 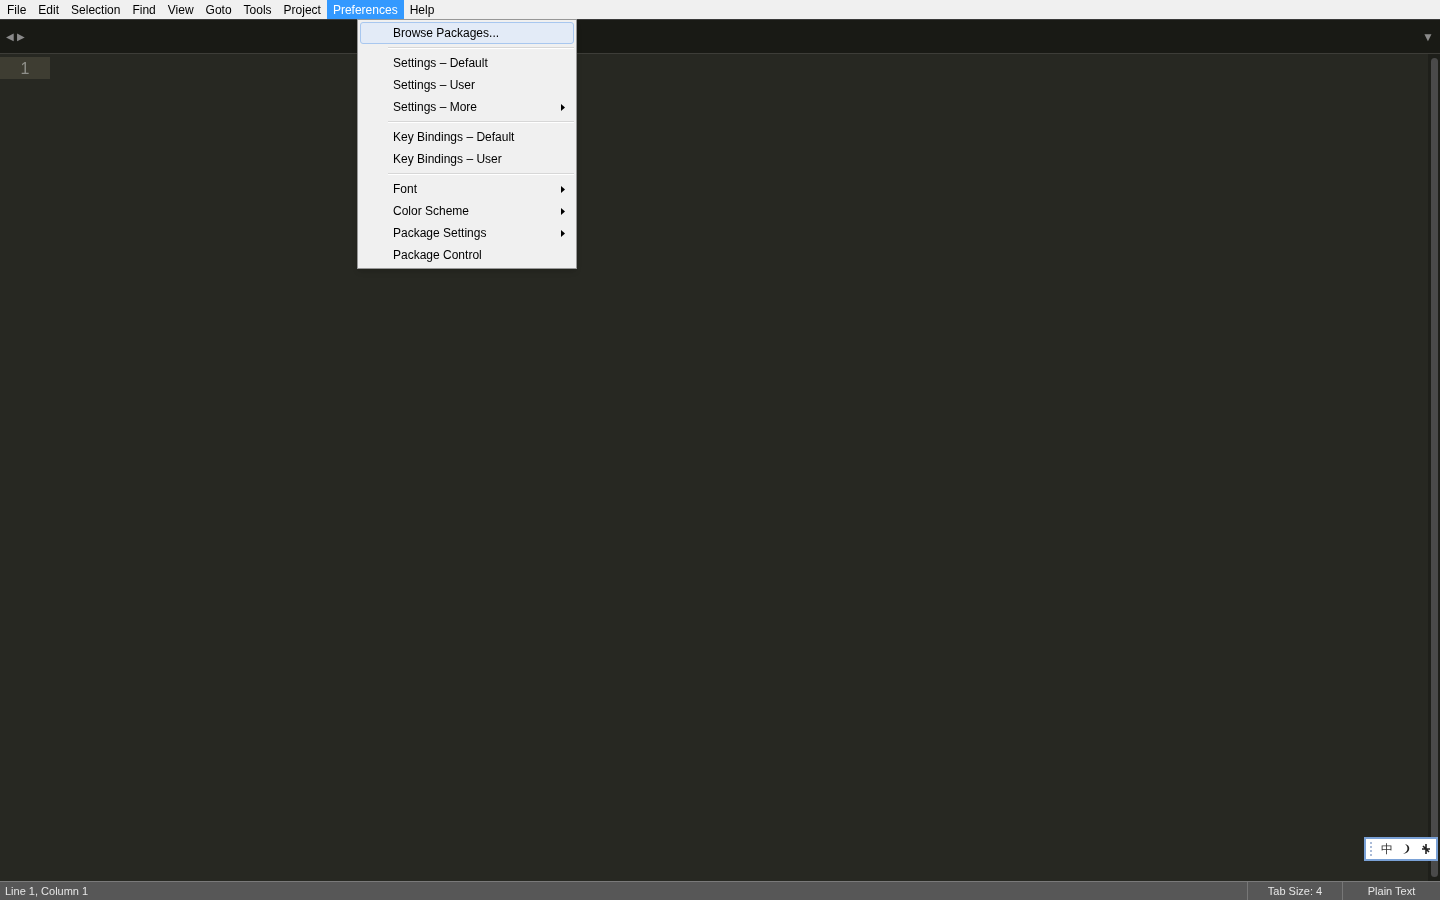 What do you see at coordinates (25, 68) in the screenshot?
I see `line-number: 1` at bounding box center [25, 68].